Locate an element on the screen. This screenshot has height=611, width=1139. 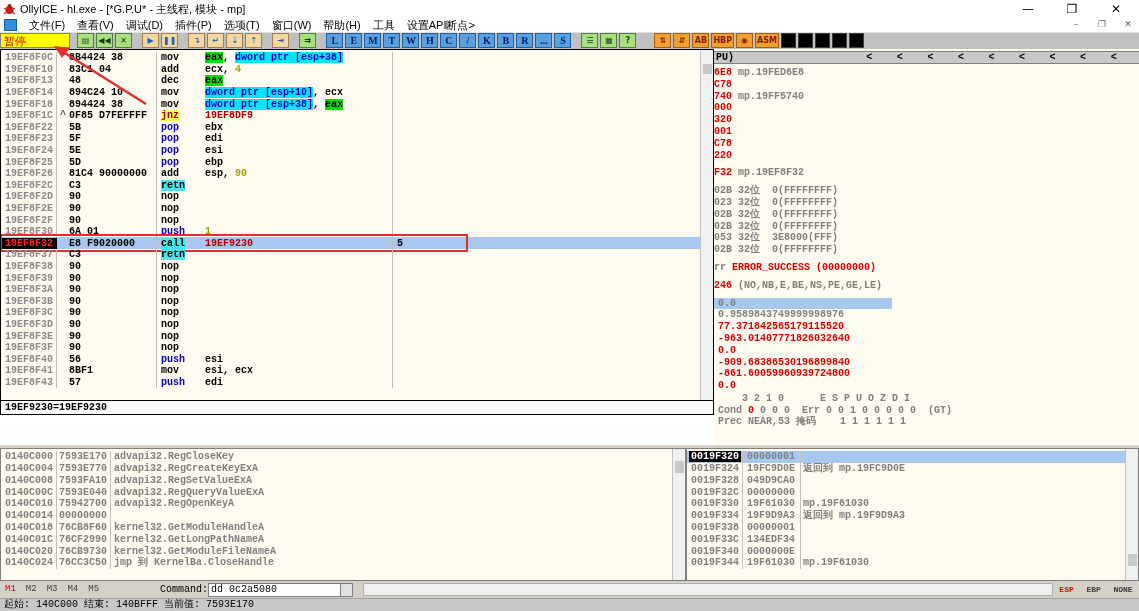
code-row: 19EF8F2D 90 nop is located at coordinates (350, 197).